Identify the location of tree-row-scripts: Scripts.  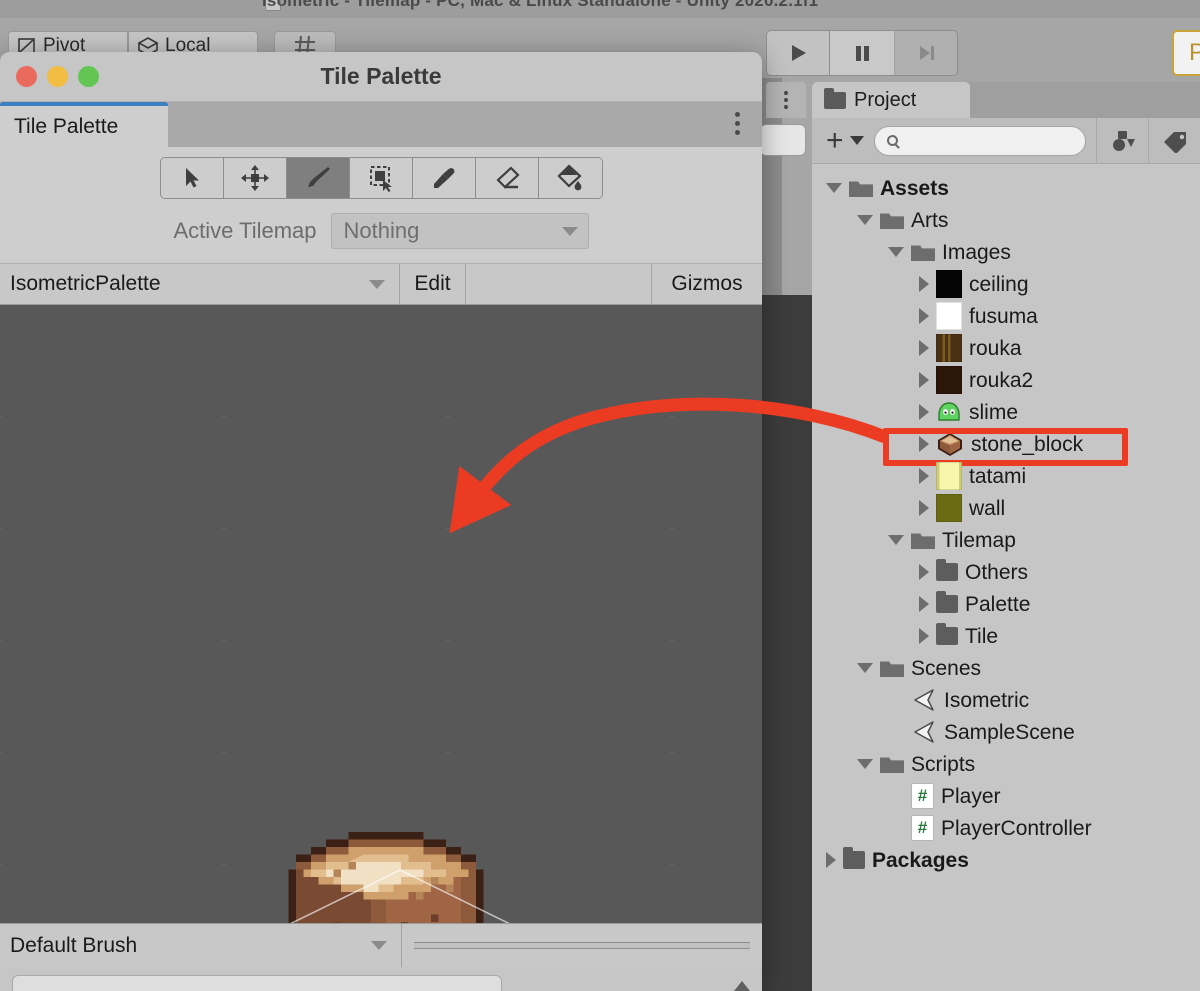
(1006, 764).